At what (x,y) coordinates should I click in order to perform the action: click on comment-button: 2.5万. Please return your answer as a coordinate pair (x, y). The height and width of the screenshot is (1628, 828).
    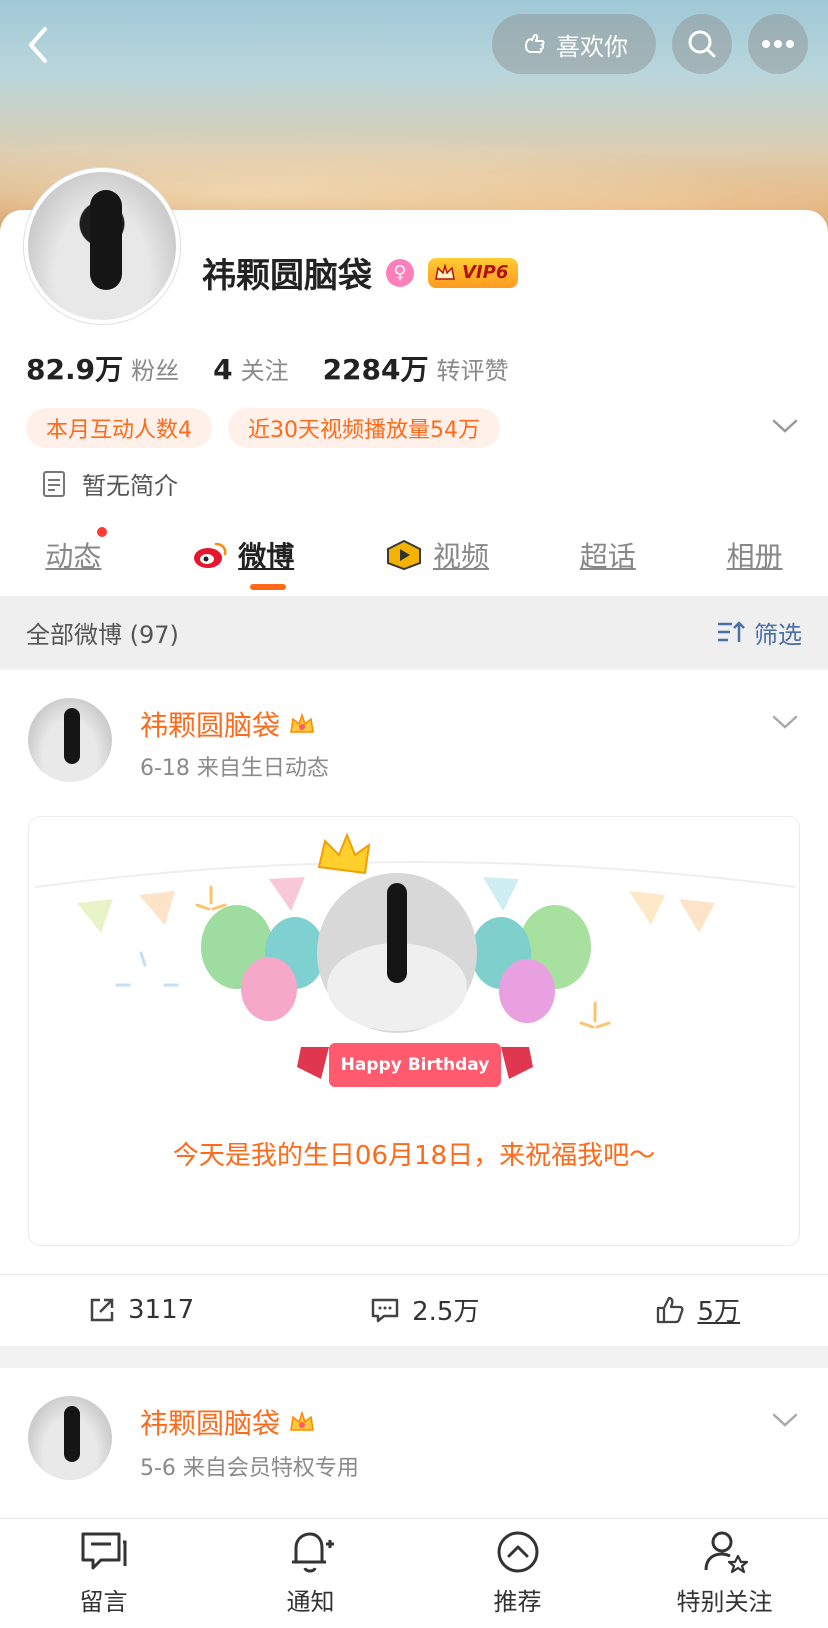
    Looking at the image, I should click on (424, 1309).